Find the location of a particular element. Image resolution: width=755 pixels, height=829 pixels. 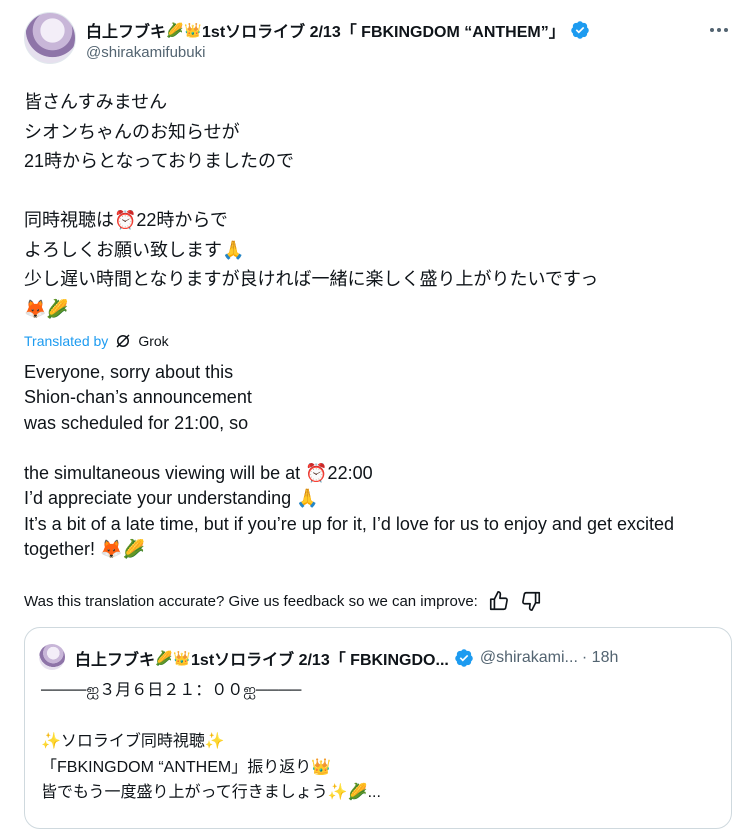

translated-by-link: Translated by is located at coordinates (66, 341).